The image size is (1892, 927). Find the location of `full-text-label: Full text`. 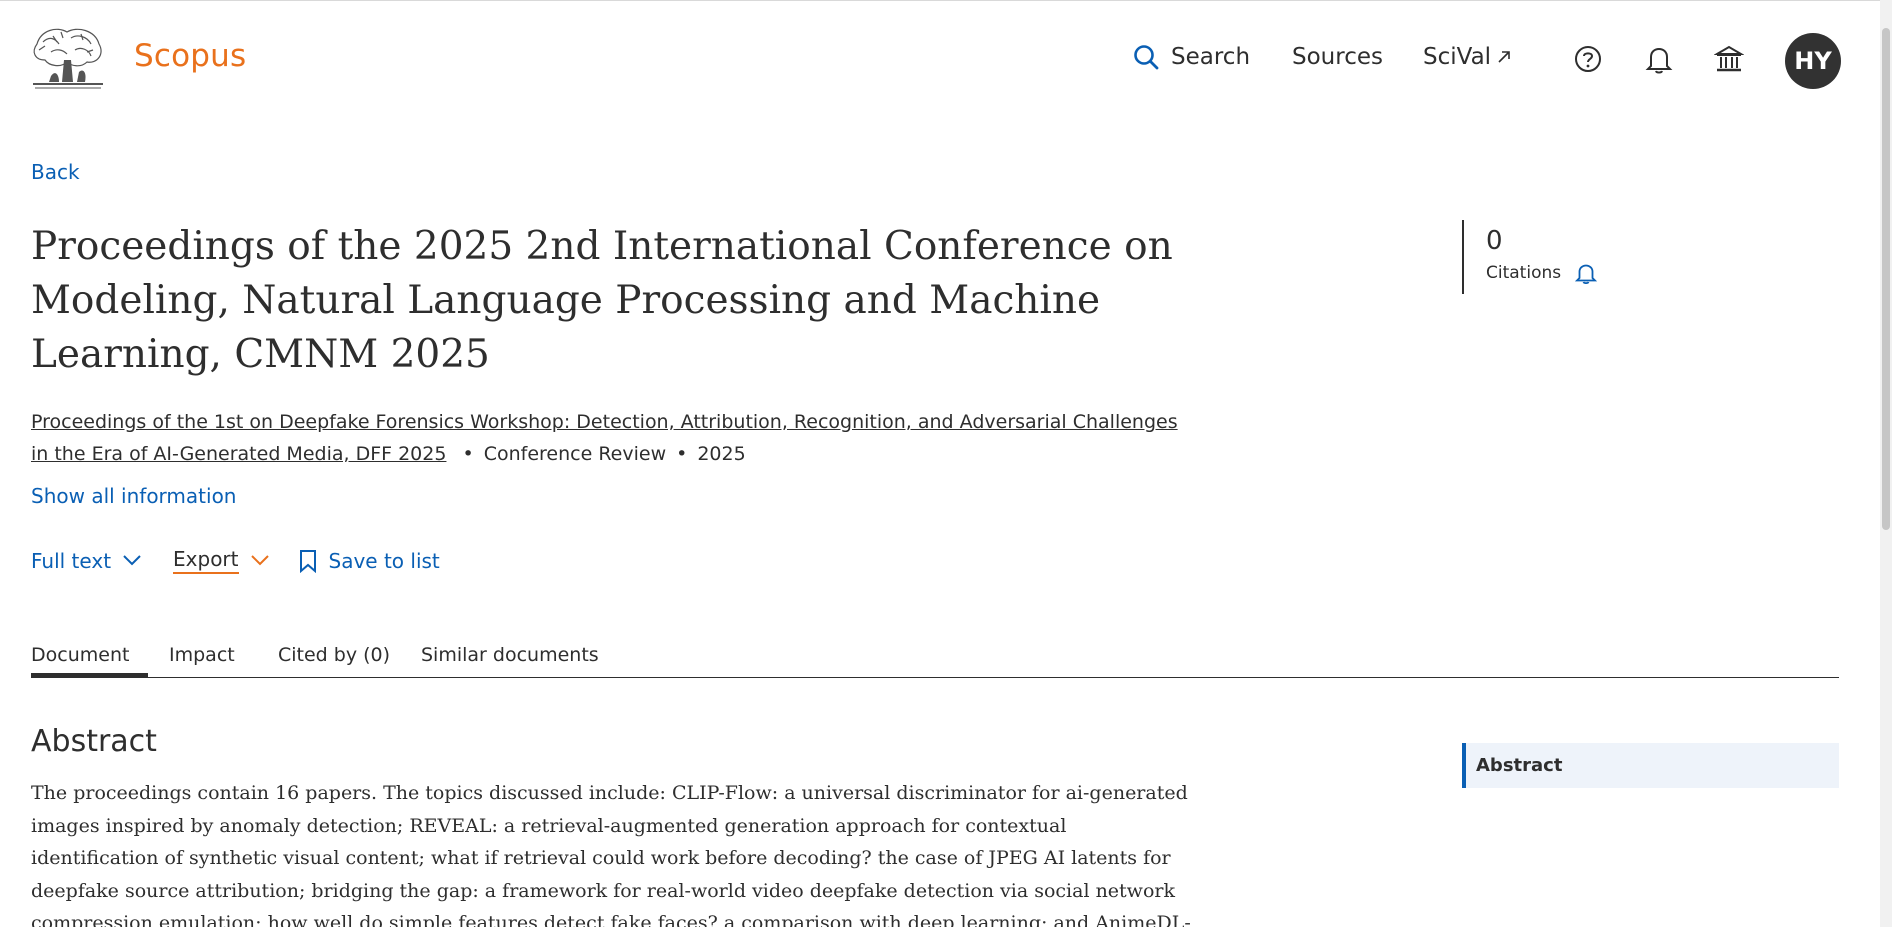

full-text-label: Full text is located at coordinates (71, 560).